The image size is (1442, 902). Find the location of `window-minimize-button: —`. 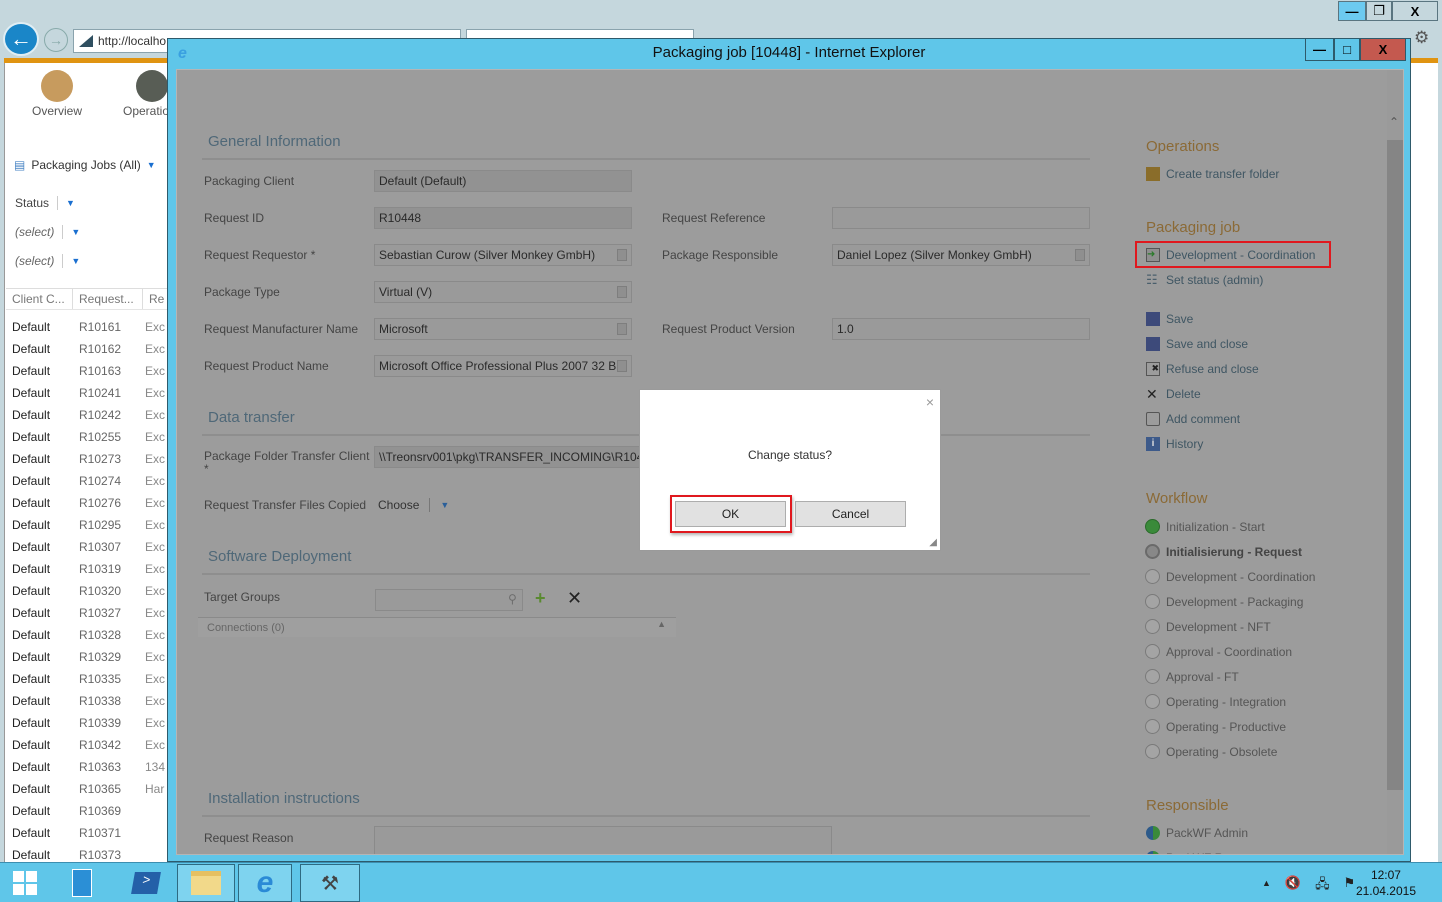

window-minimize-button: — is located at coordinates (1319, 50).